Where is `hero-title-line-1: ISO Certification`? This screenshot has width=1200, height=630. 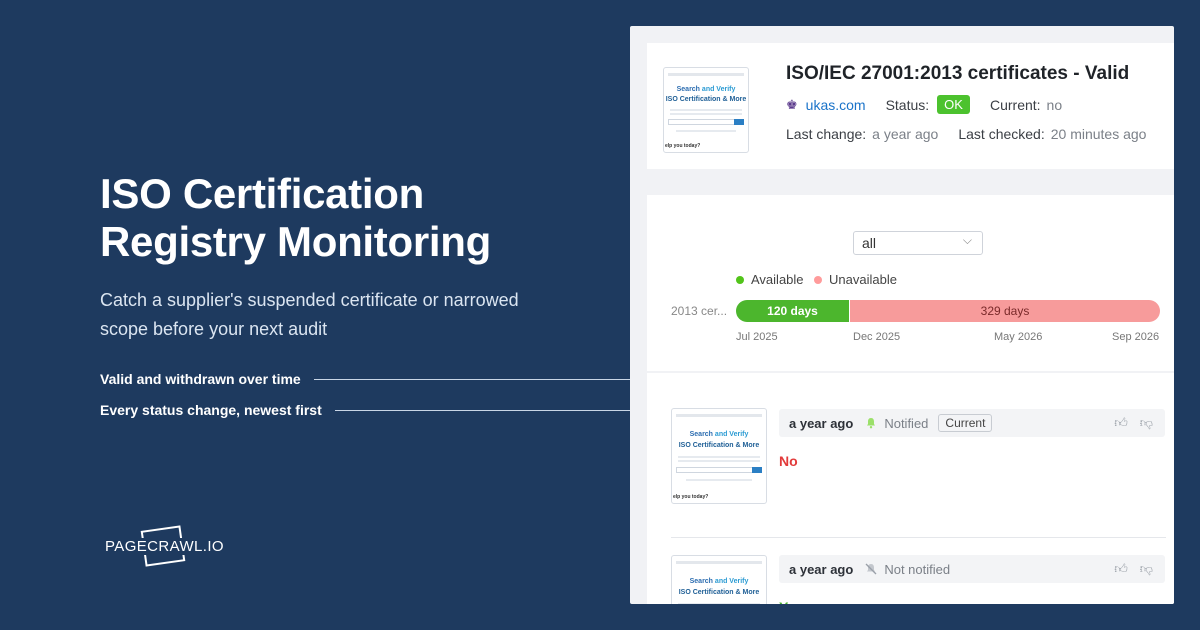 hero-title-line-1: ISO Certification is located at coordinates (262, 193).